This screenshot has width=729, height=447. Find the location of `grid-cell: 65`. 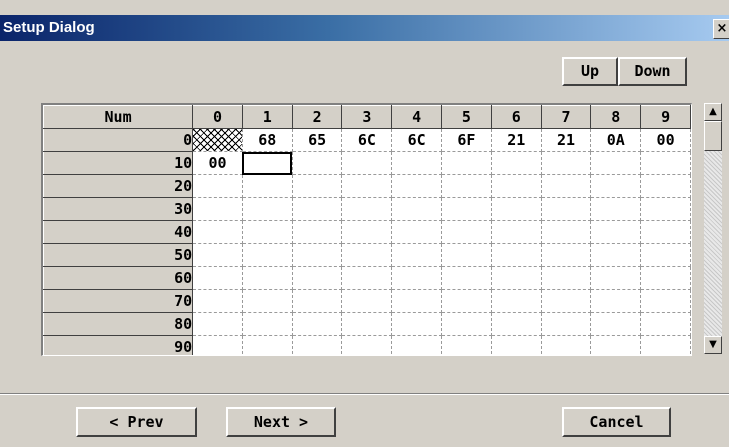

grid-cell: 65 is located at coordinates (317, 140).